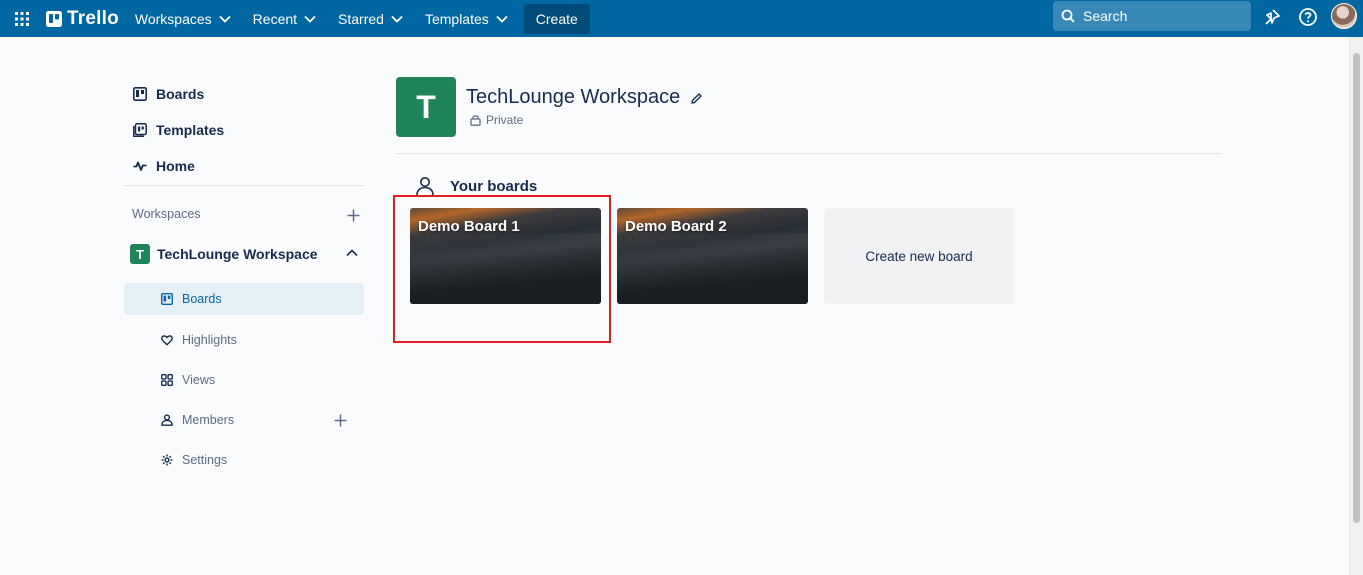 The width and height of the screenshot is (1363, 575). What do you see at coordinates (199, 380) in the screenshot?
I see `sidebar-item-label: Views` at bounding box center [199, 380].